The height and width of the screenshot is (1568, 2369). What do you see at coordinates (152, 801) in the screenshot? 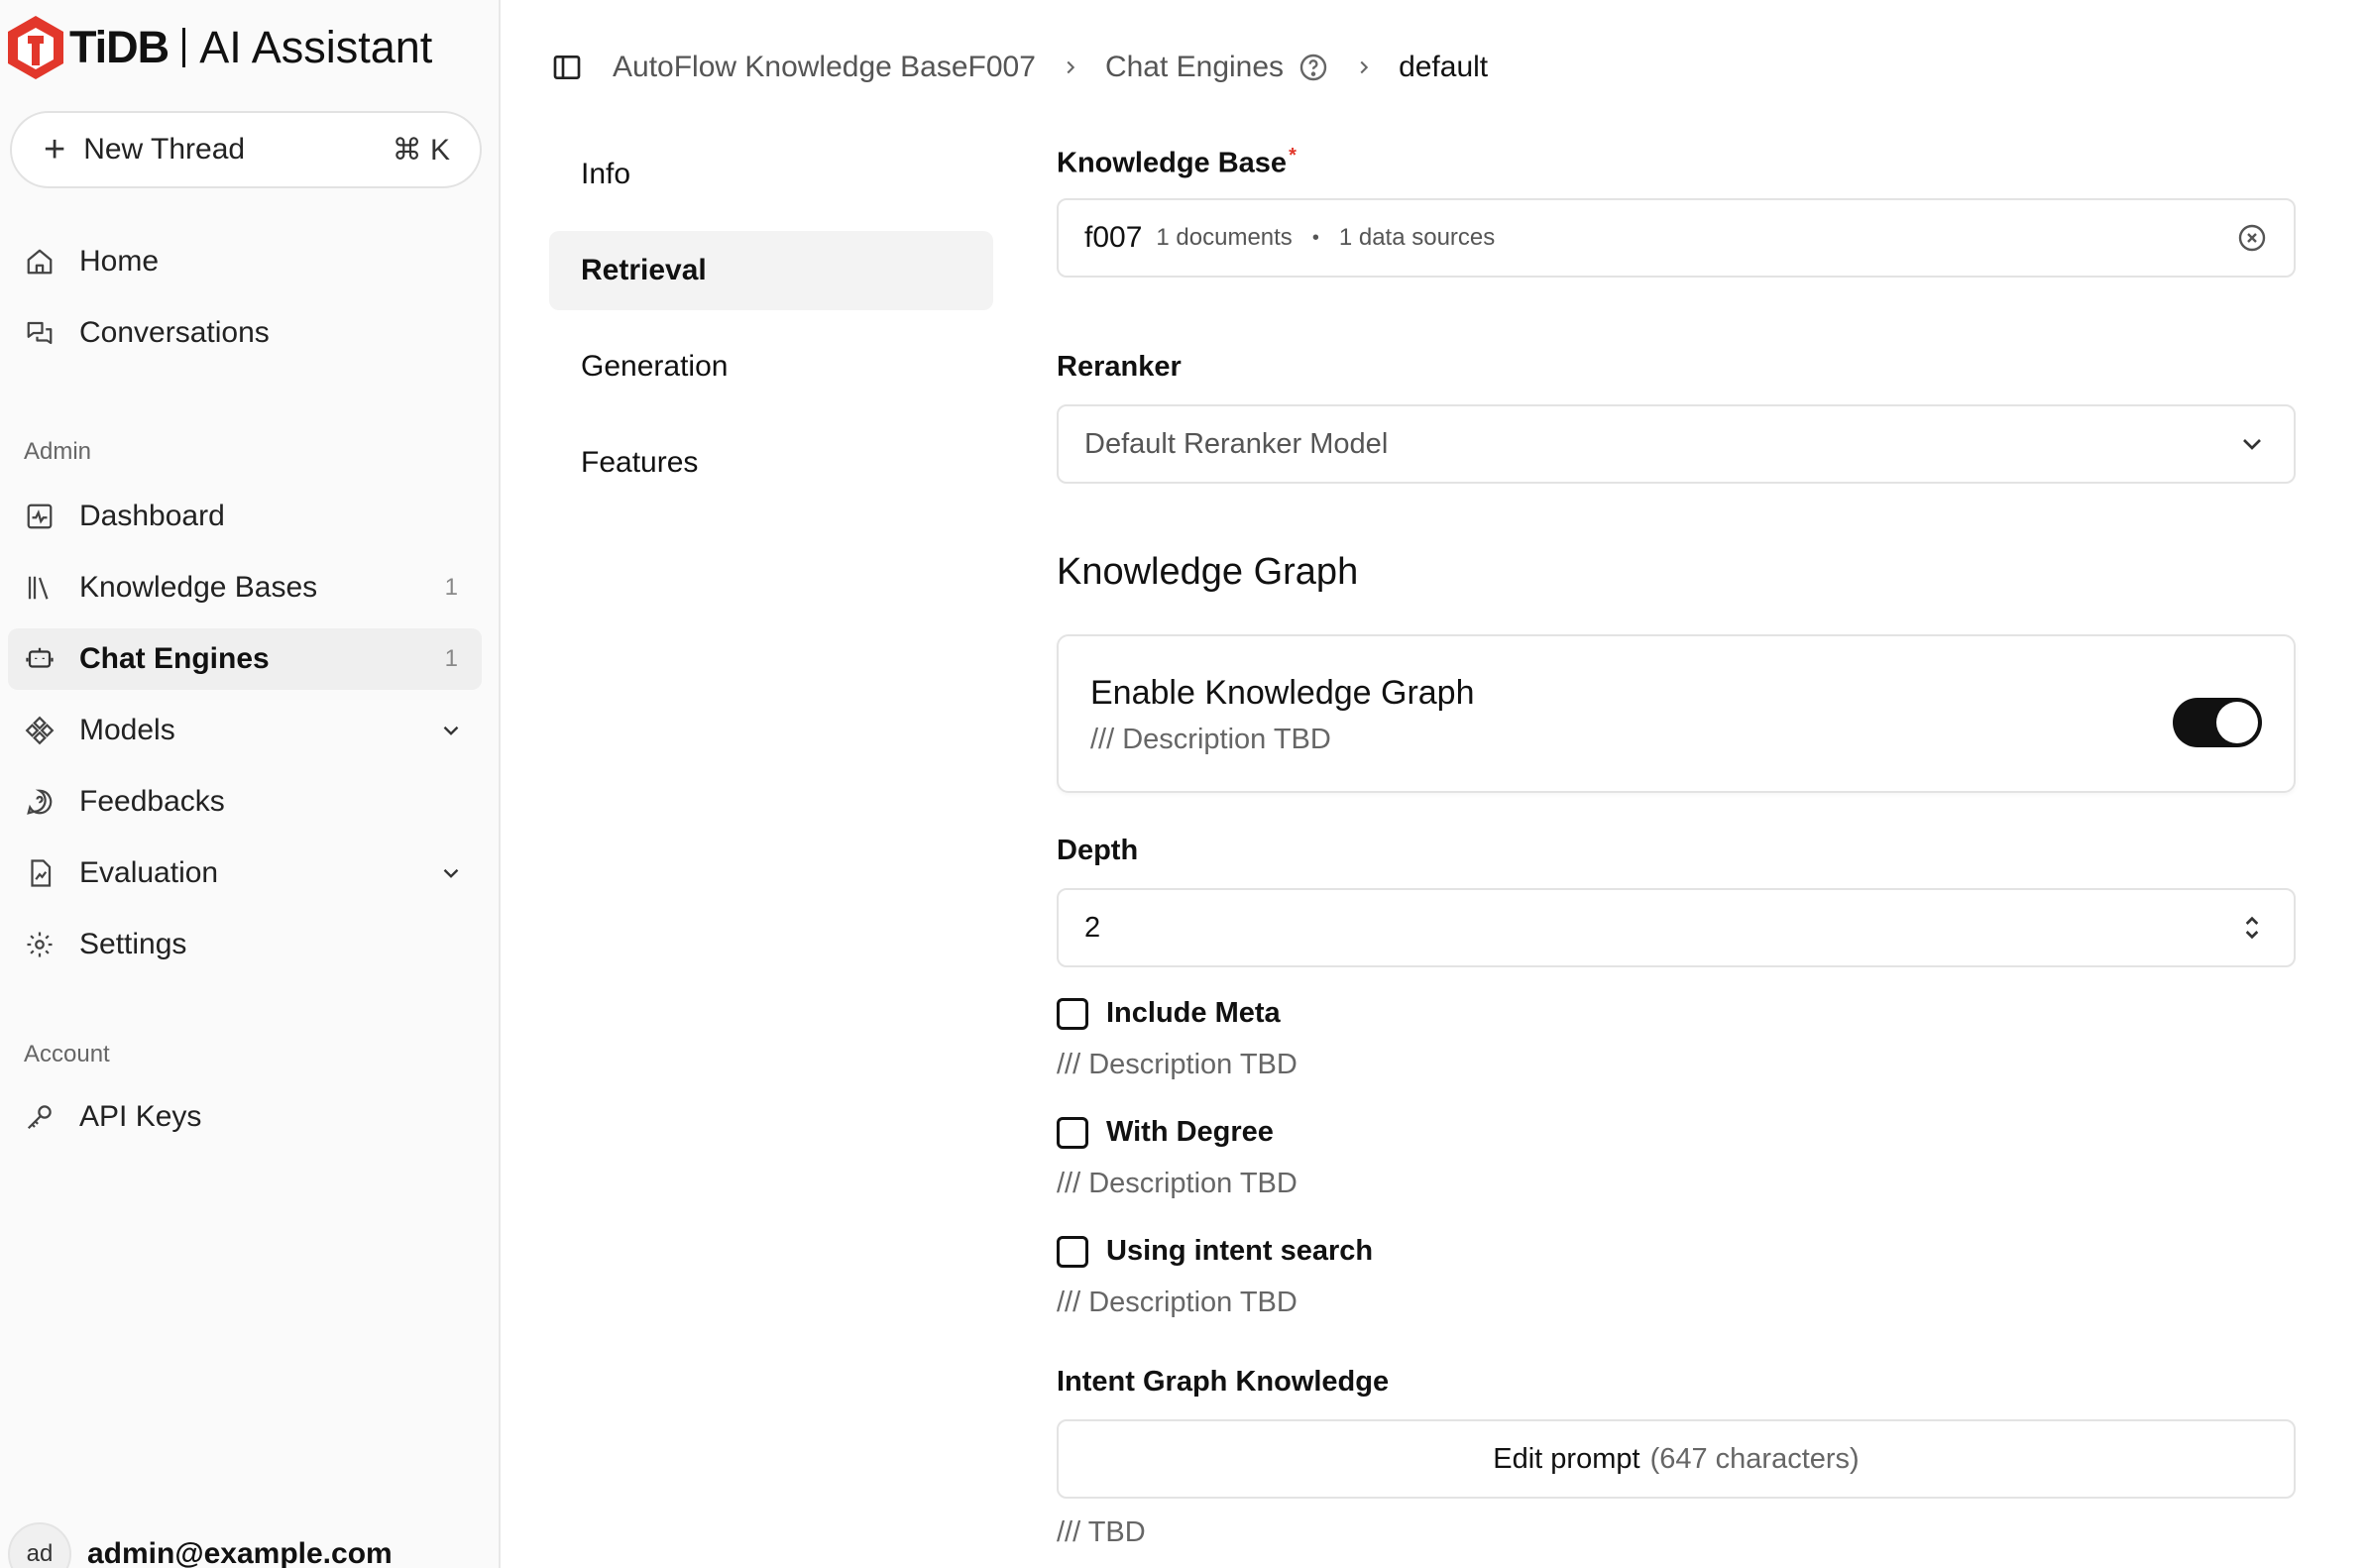
I see `sidebar-item-label: Feedbacks` at bounding box center [152, 801].